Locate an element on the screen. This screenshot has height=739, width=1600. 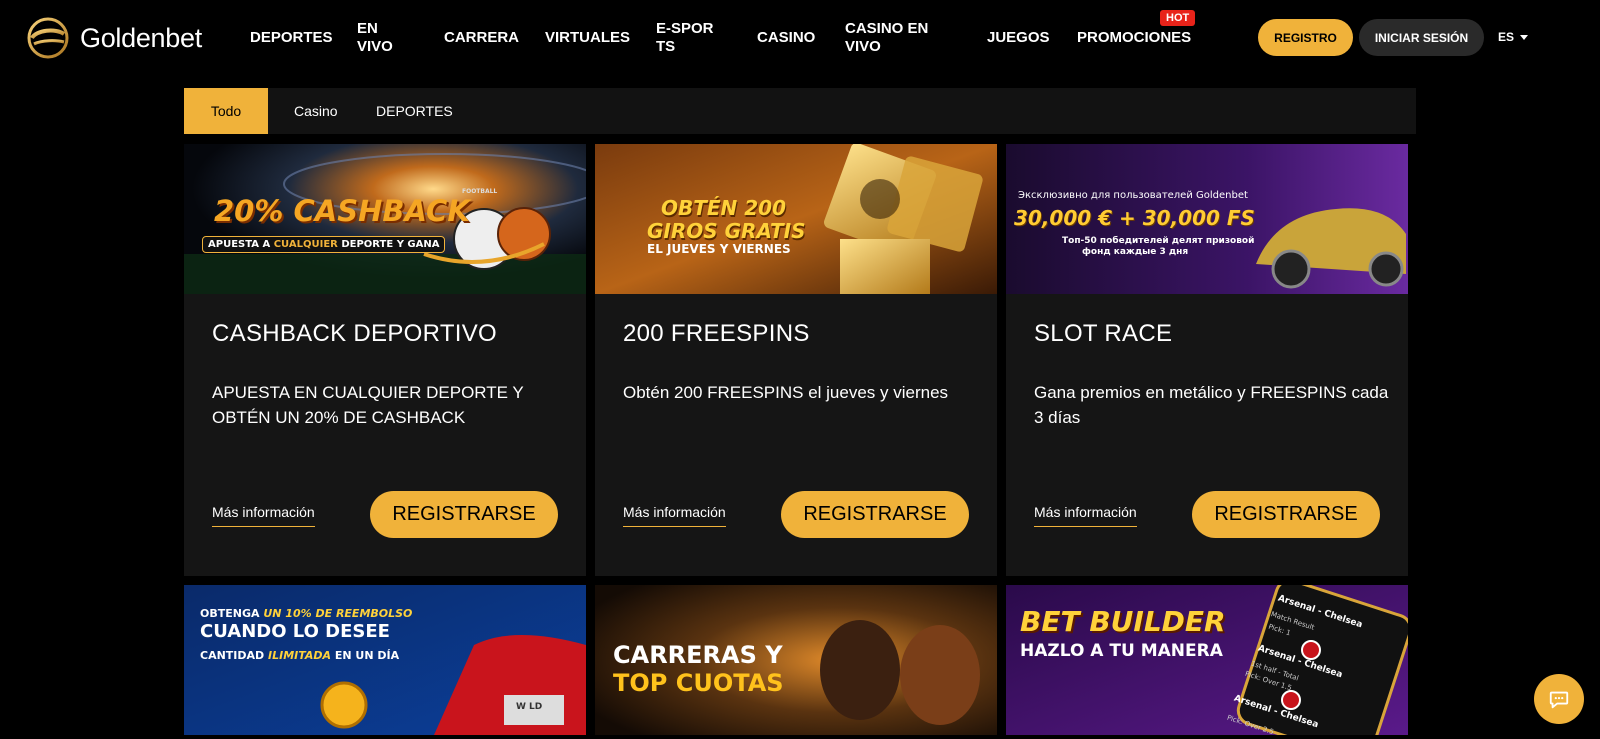
banner-line1: CARRERAS Y is located at coordinates (698, 655).